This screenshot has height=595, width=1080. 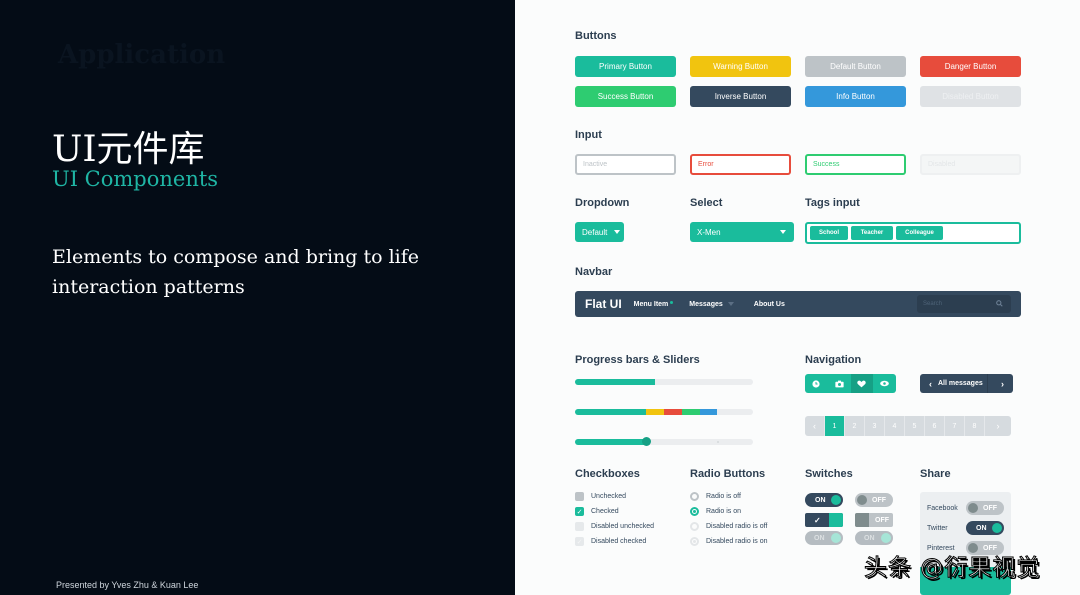 What do you see at coordinates (654, 304) in the screenshot?
I see `navbar-item-menu: Menu Item` at bounding box center [654, 304].